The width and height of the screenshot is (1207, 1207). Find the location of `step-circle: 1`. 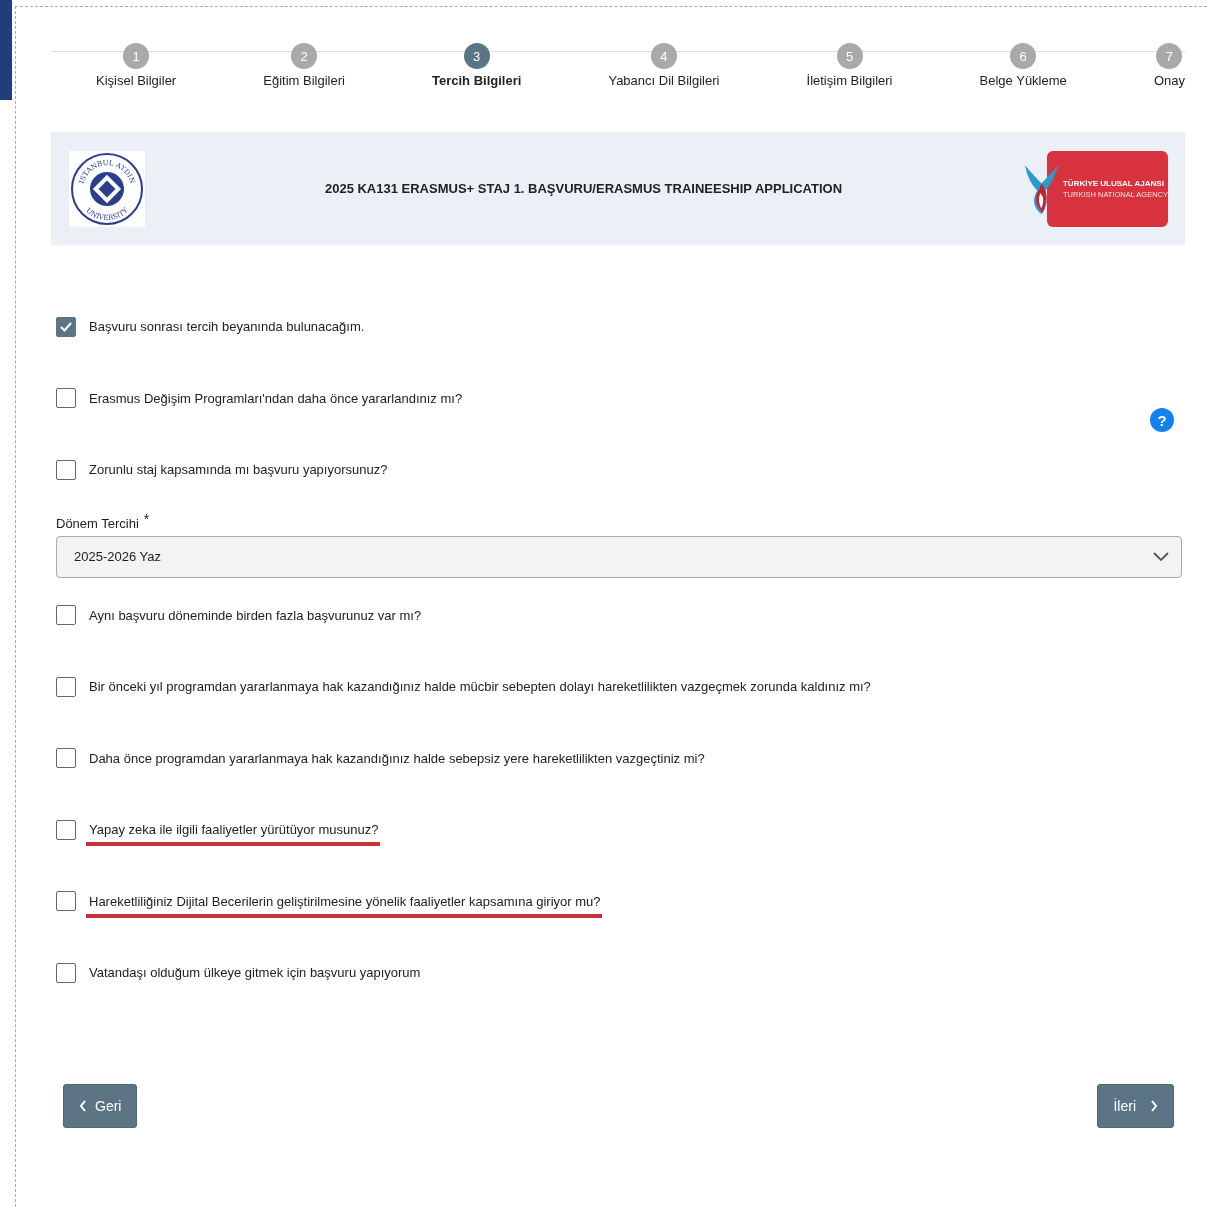

step-circle: 1 is located at coordinates (136, 56).